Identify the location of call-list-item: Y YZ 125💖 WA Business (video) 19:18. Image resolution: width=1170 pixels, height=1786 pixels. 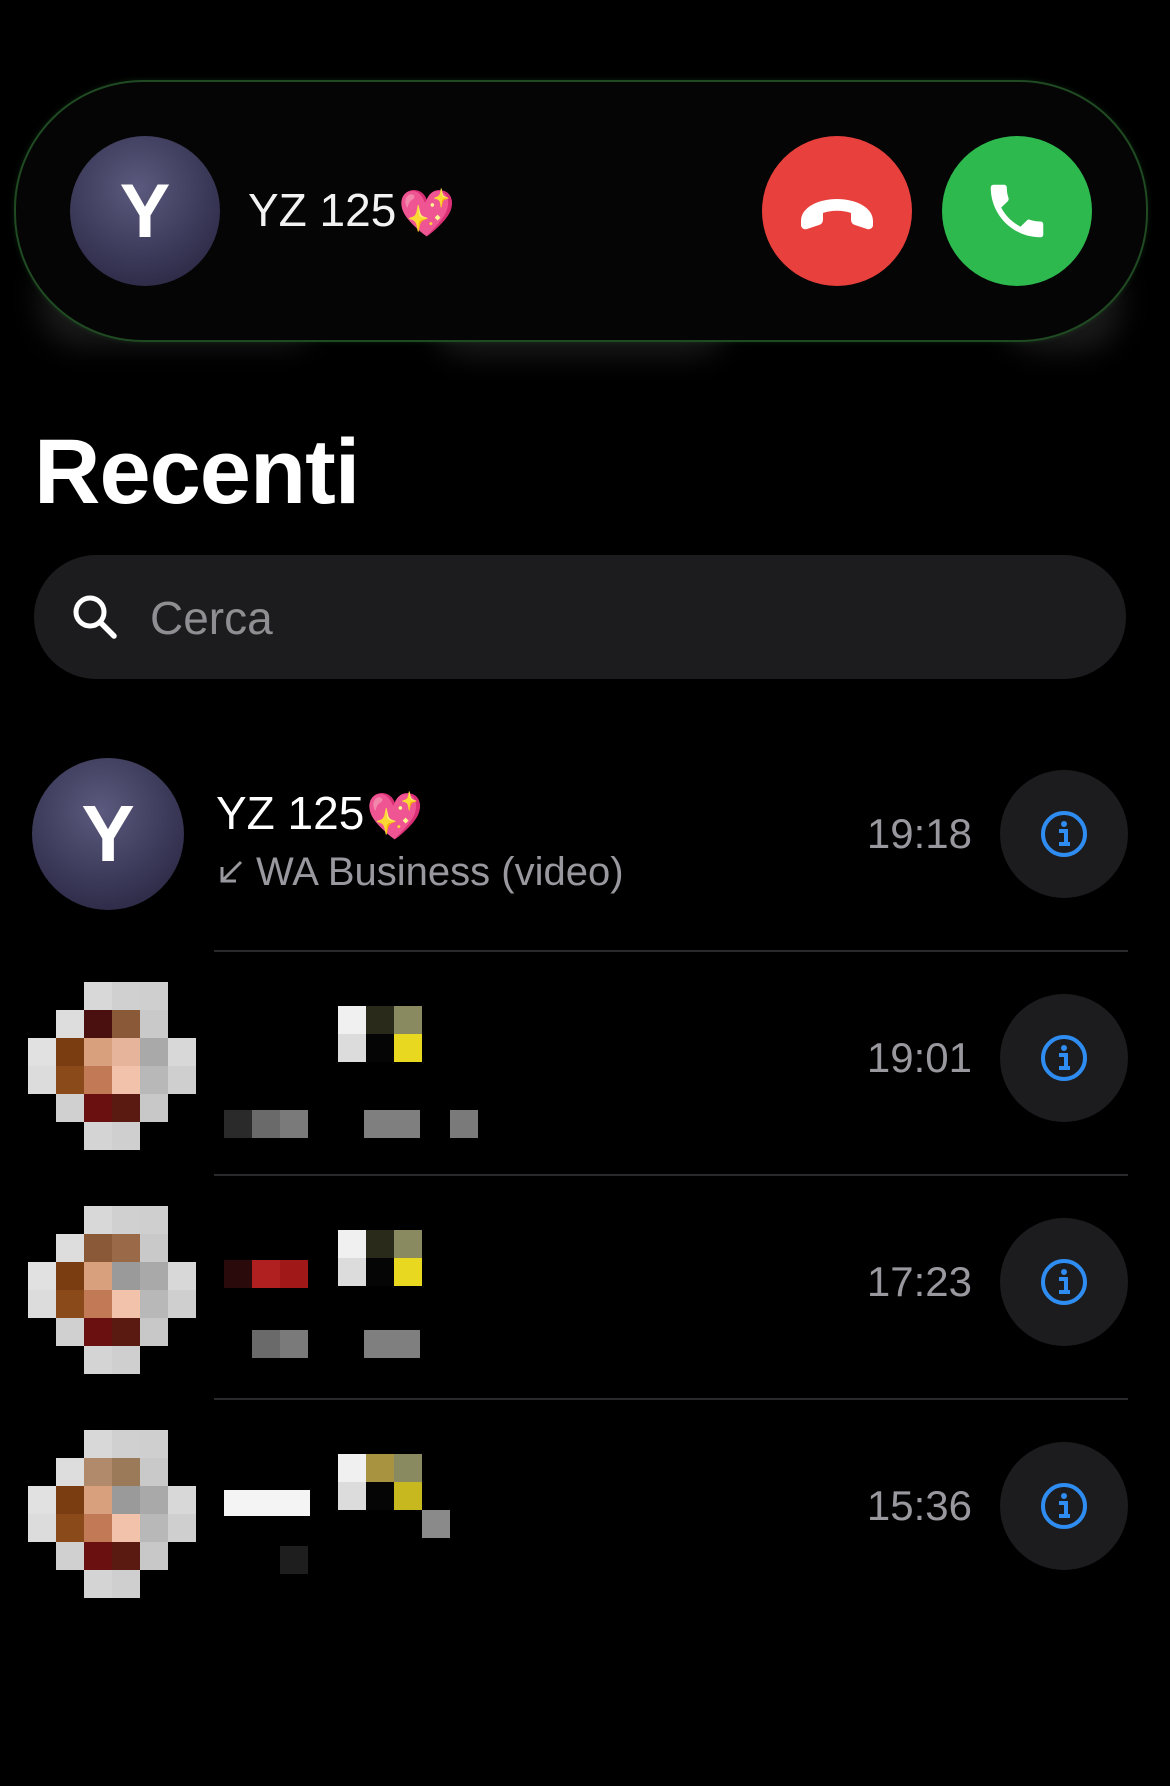
(585, 840).